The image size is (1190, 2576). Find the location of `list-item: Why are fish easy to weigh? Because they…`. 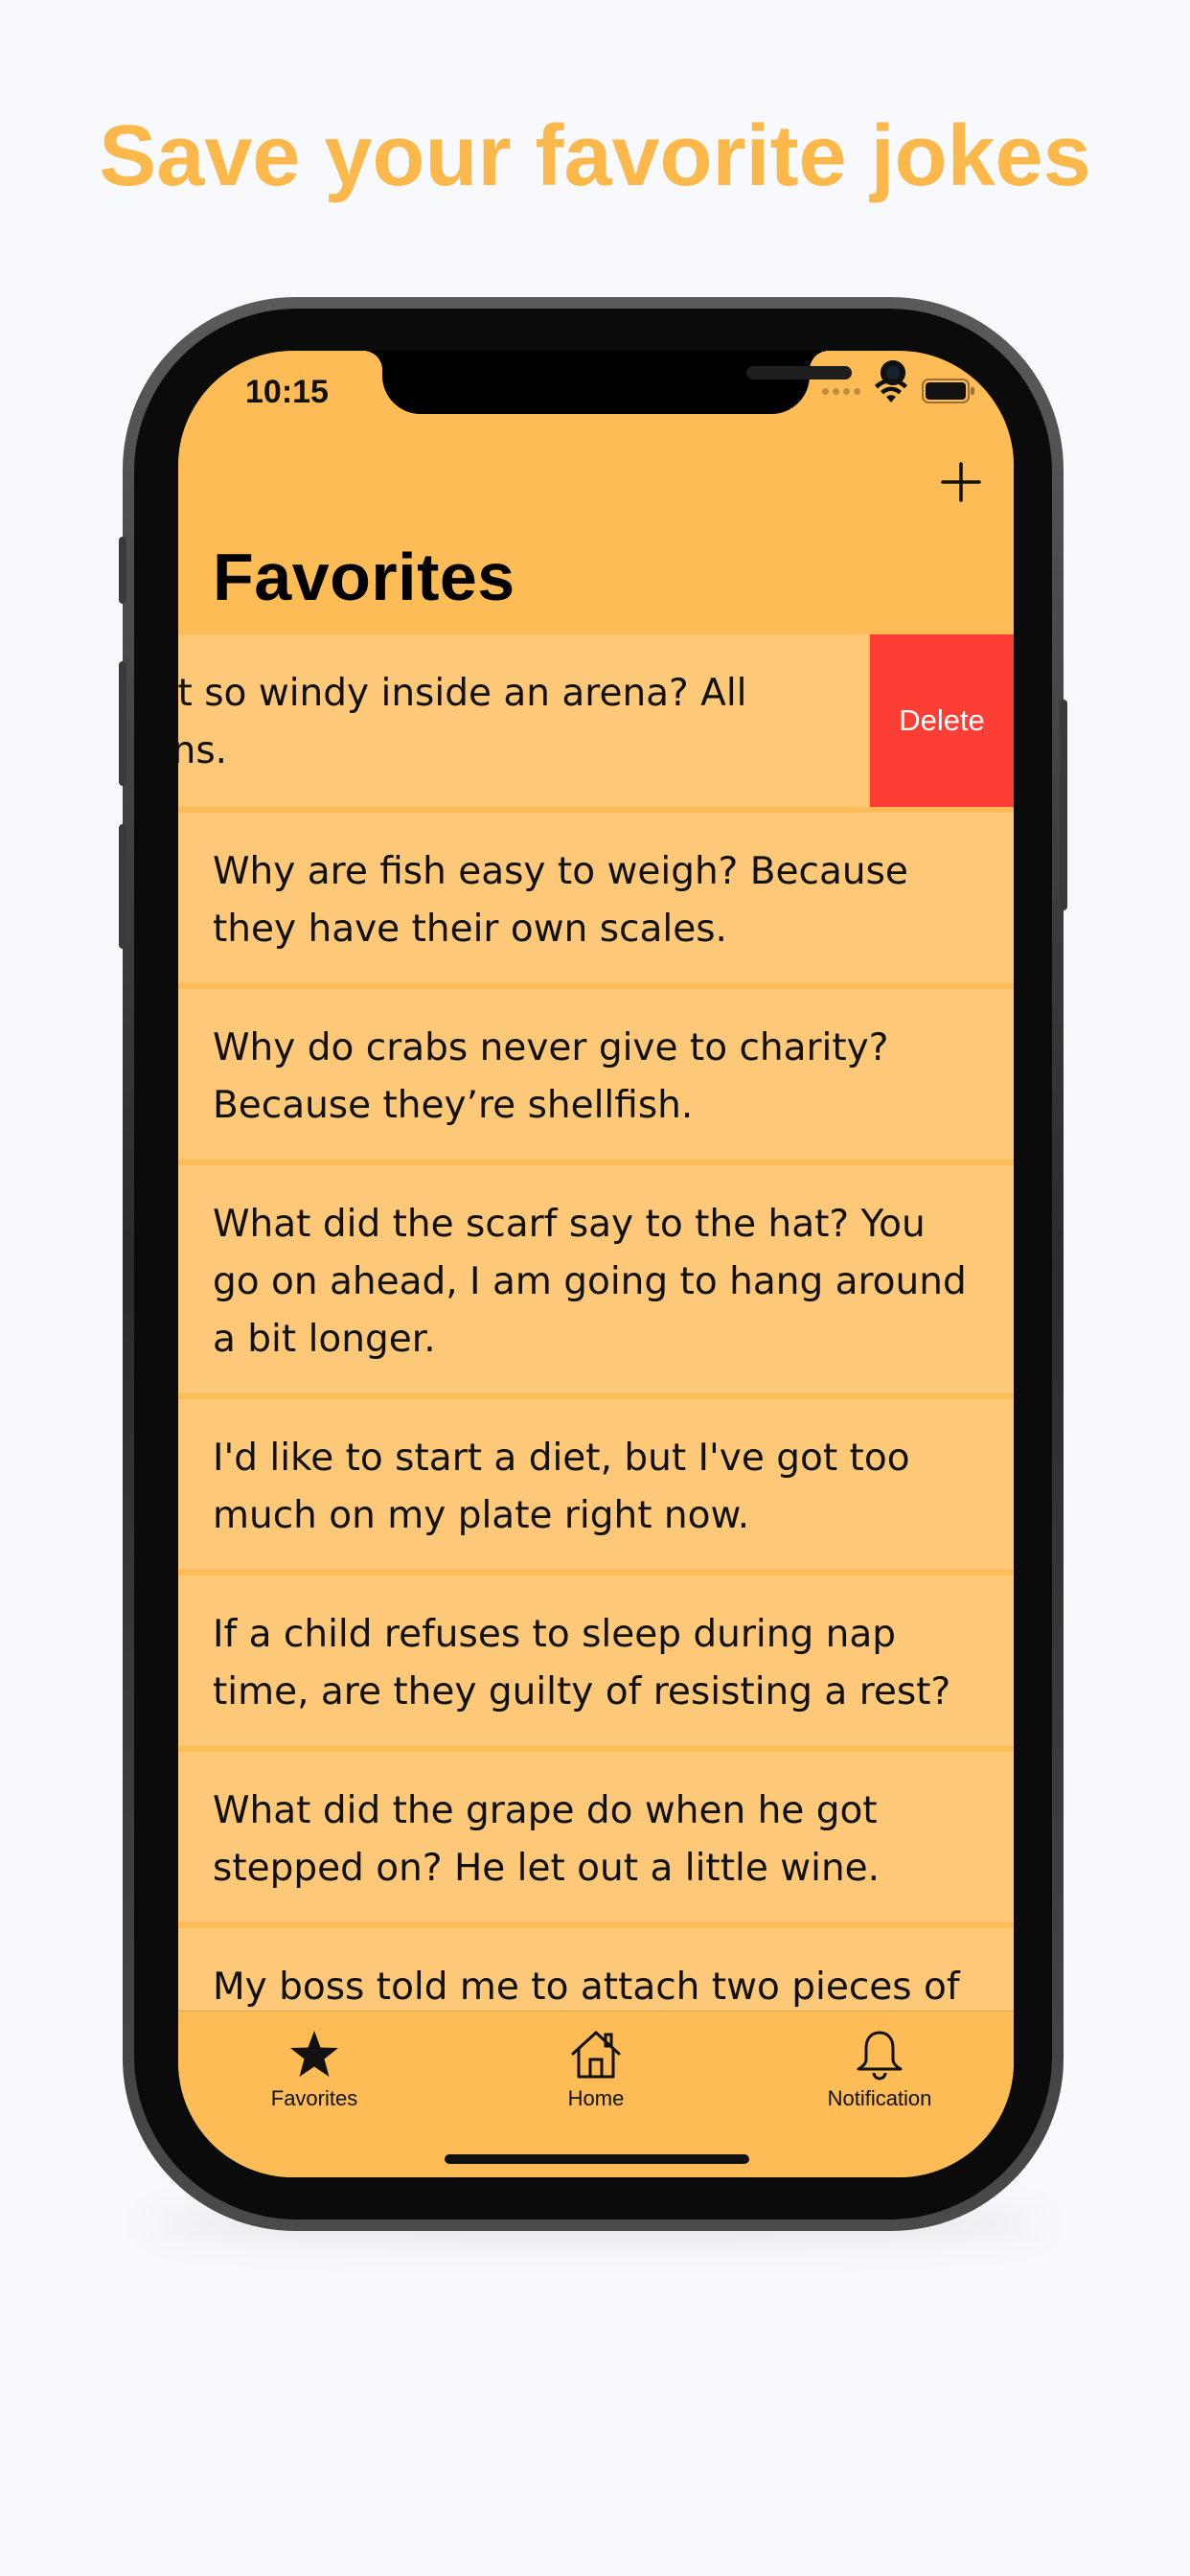

list-item: Why are fish easy to weigh? Because they… is located at coordinates (596, 898).